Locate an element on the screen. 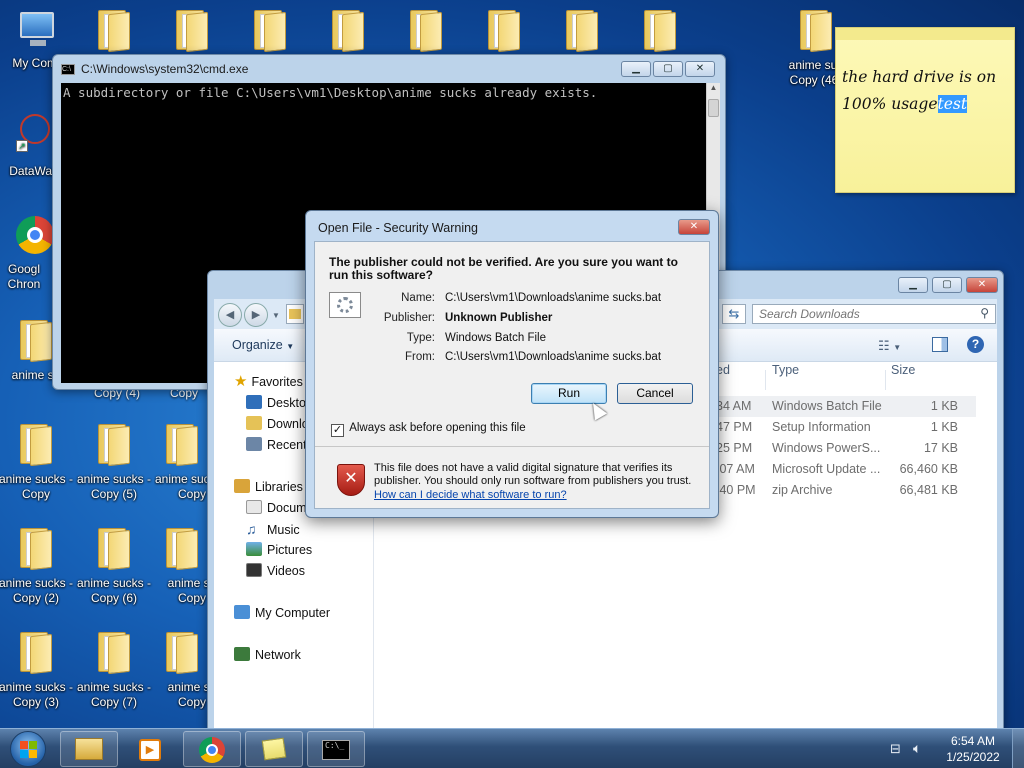 Image resolution: width=1024 pixels, height=768 pixels. column-size: Size is located at coordinates (903, 370).